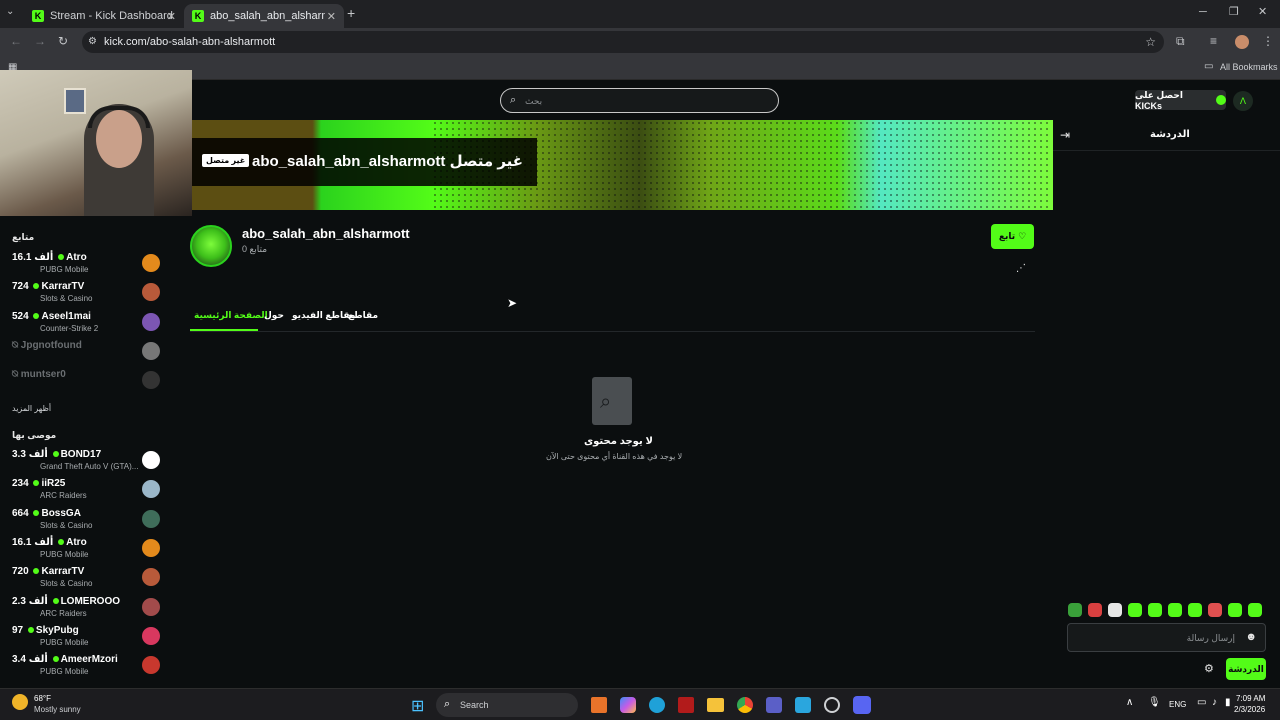 Image resolution: width=1280 pixels, height=720 pixels. Describe the element at coordinates (1012, 236) in the screenshot. I see `follow-button: تابع ♡` at that location.